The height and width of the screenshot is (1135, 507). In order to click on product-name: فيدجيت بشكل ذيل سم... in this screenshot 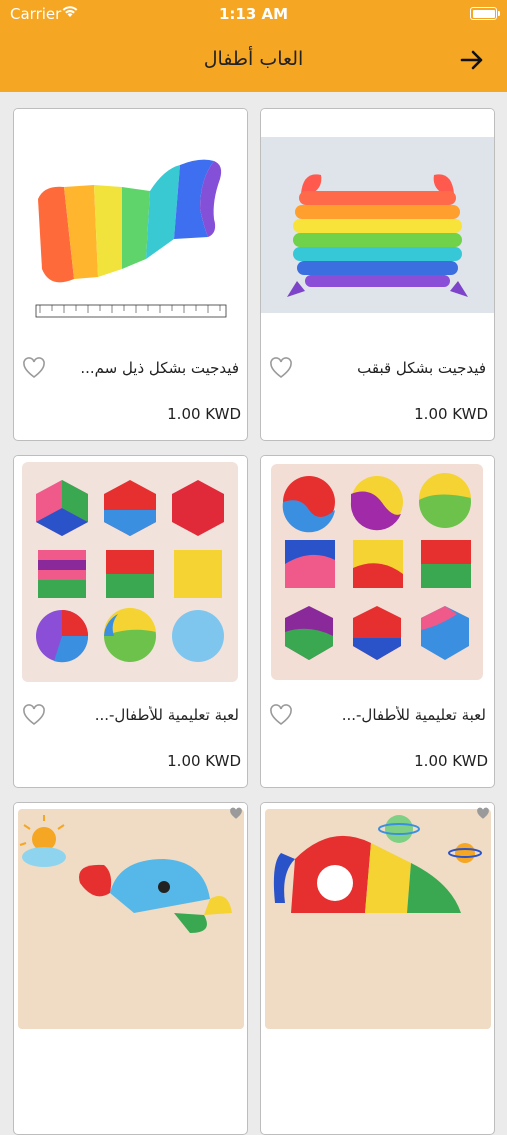, I will do `click(159, 368)`.